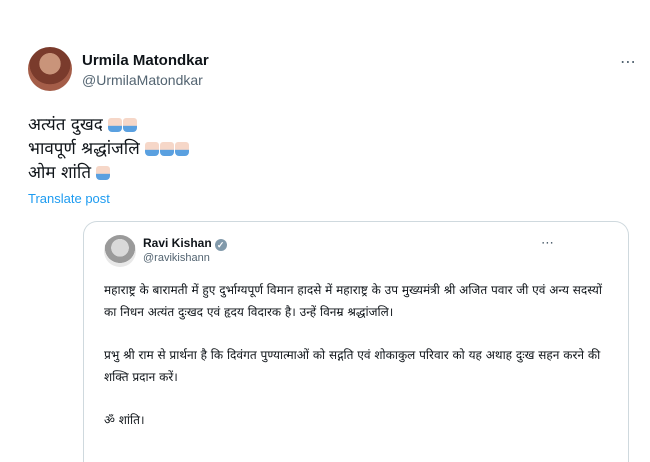 The image size is (650, 462). I want to click on quote-avatar, so click(120, 251).